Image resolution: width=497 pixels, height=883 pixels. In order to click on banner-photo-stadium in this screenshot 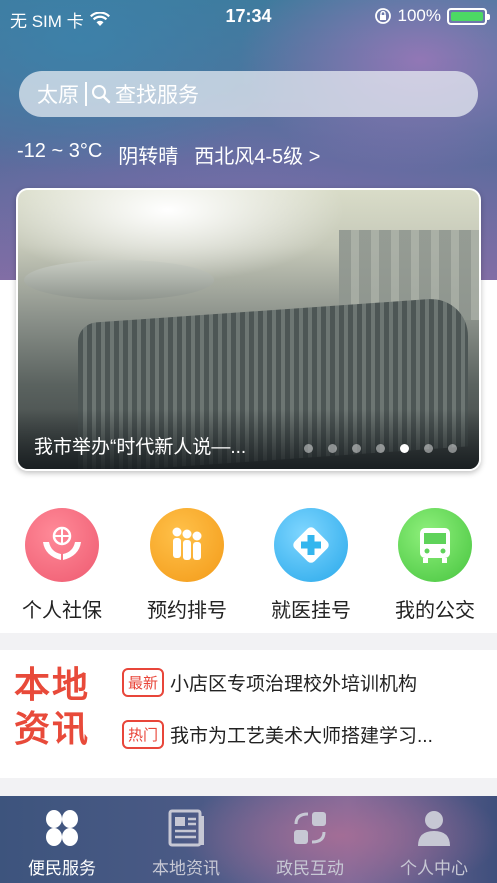, I will do `click(119, 280)`.